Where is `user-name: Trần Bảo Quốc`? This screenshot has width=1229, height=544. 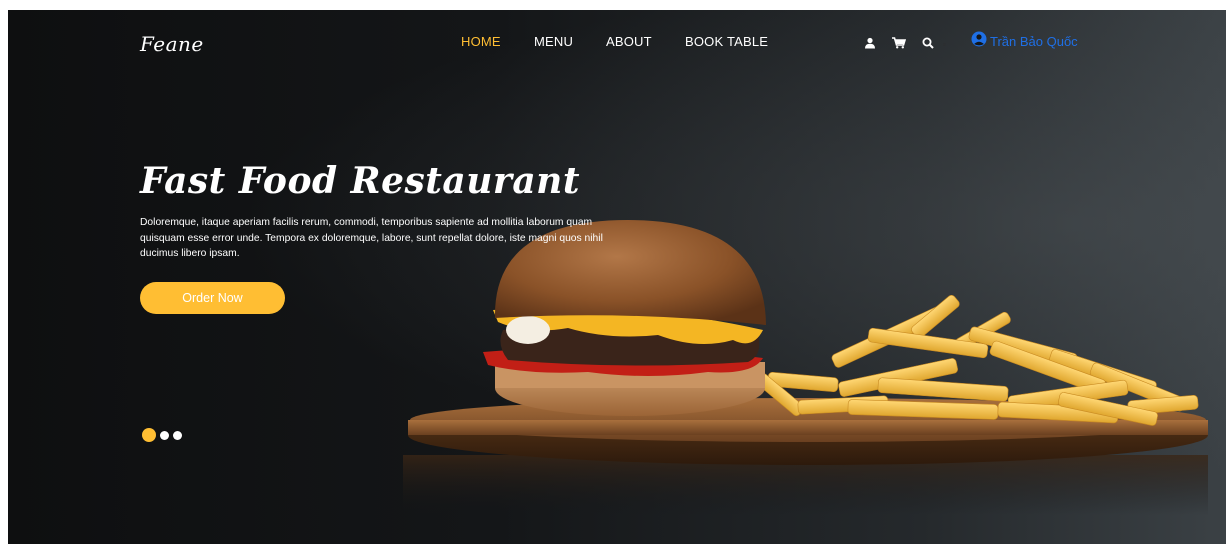 user-name: Trần Bảo Quốc is located at coordinates (1034, 41).